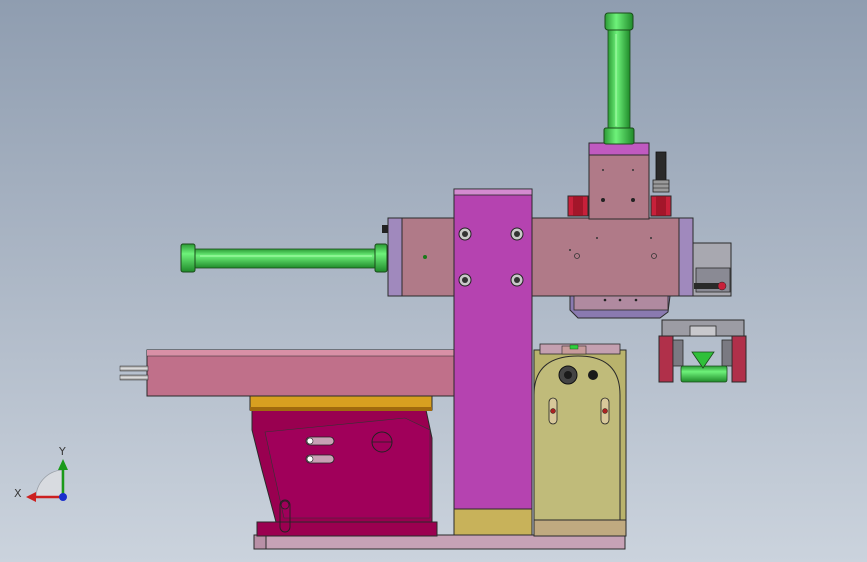 The image size is (867, 562). What do you see at coordinates (593, 375) in the screenshot?
I see `locating-hole` at bounding box center [593, 375].